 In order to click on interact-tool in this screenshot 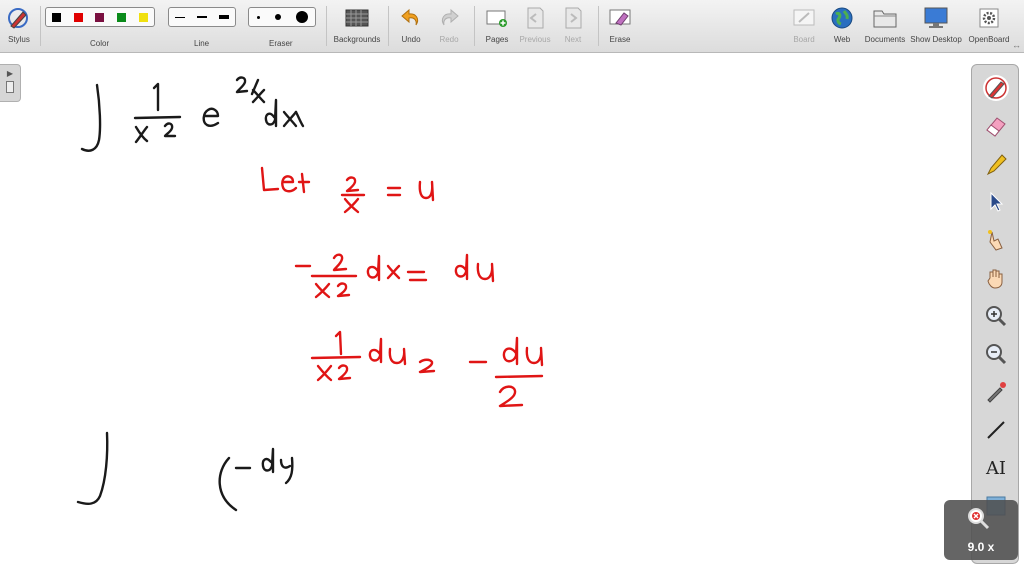, I will do `click(996, 240)`.